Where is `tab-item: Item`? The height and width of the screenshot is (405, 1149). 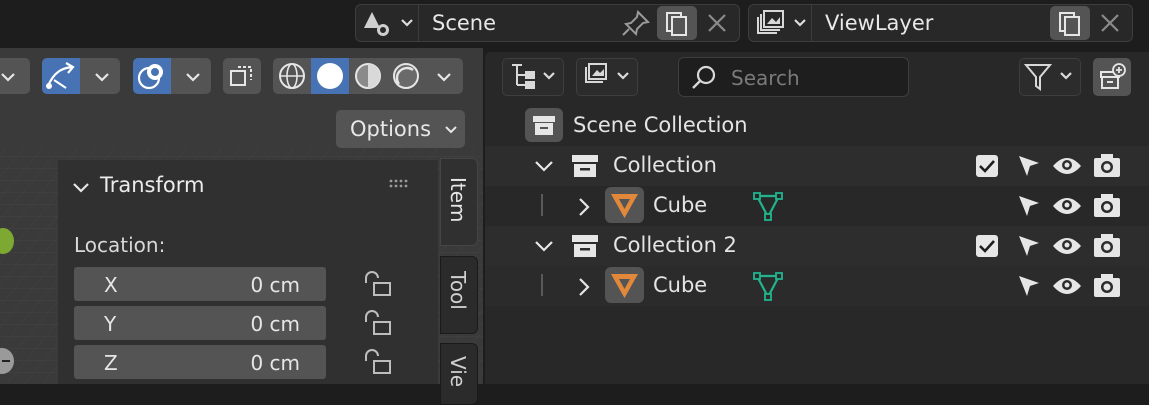 tab-item: Item is located at coordinates (459, 202).